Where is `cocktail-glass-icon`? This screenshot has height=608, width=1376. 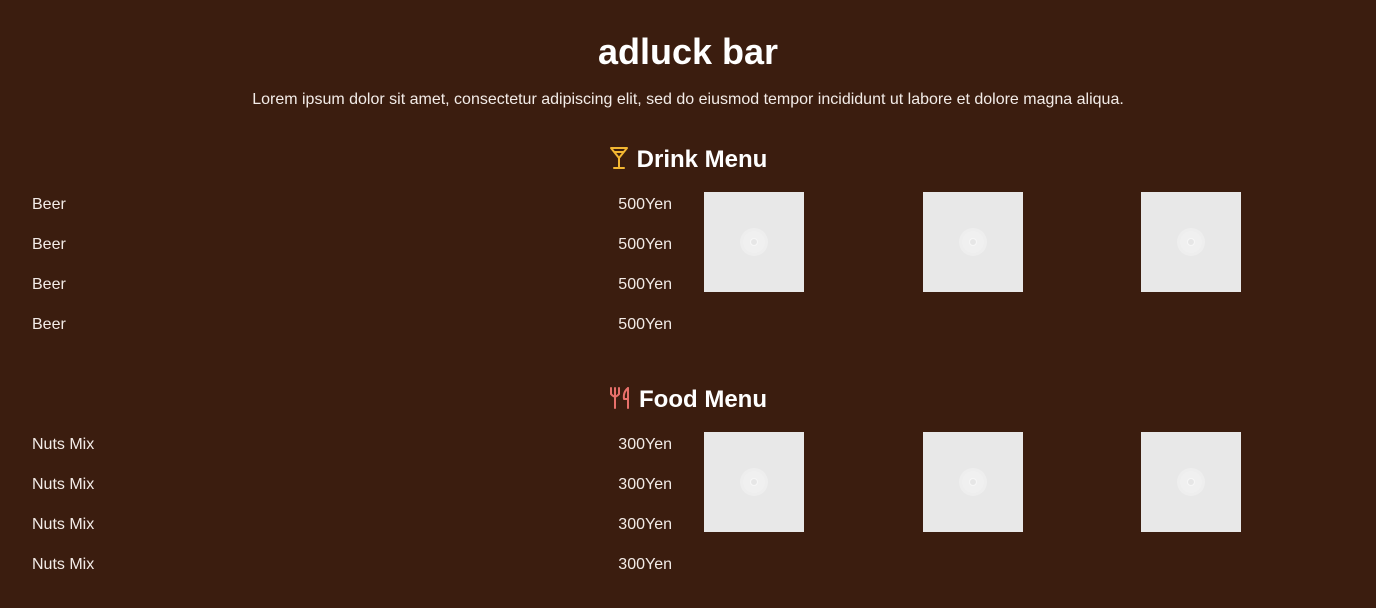 cocktail-glass-icon is located at coordinates (619, 162).